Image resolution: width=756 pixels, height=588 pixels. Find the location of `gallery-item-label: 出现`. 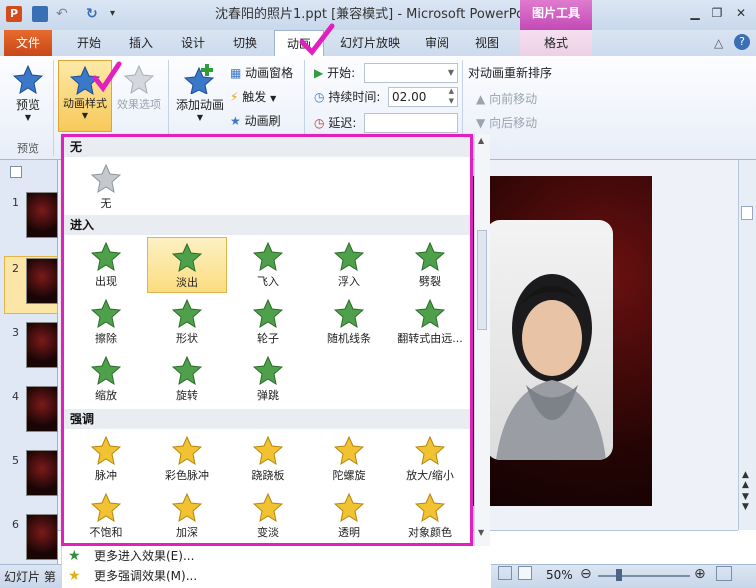

gallery-item-label: 出现 is located at coordinates (106, 281).